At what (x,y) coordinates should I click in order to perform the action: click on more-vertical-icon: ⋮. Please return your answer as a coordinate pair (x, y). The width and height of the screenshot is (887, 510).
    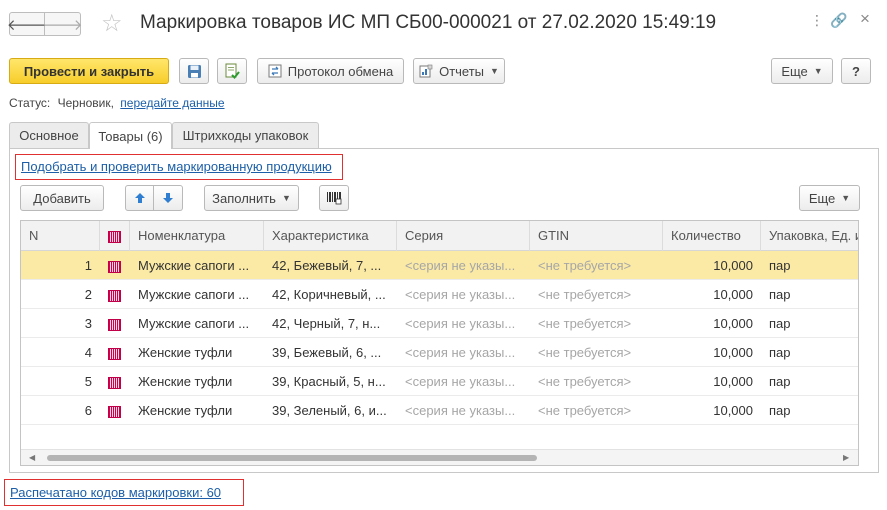
    Looking at the image, I should click on (817, 20).